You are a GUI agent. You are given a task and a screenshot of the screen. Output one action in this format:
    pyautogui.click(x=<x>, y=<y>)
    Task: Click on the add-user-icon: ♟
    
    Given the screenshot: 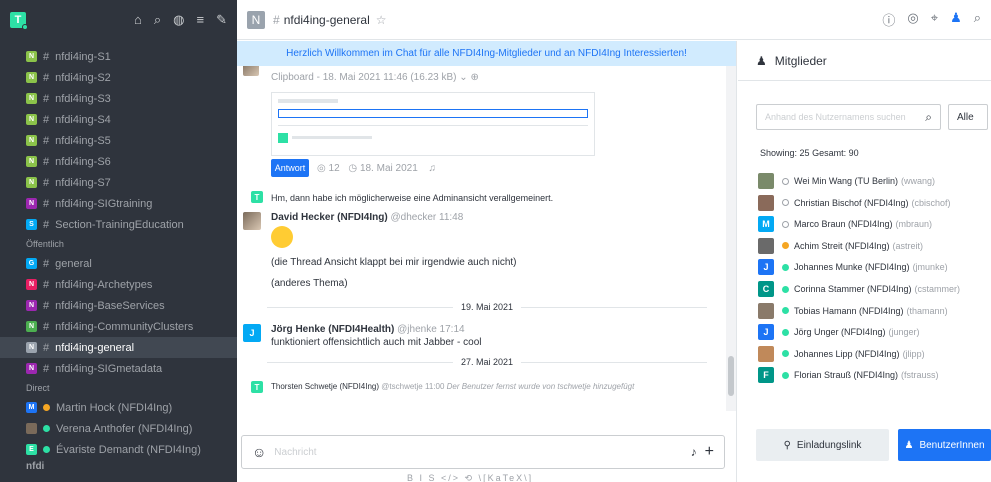 What is the action you would take?
    pyautogui.click(x=909, y=445)
    